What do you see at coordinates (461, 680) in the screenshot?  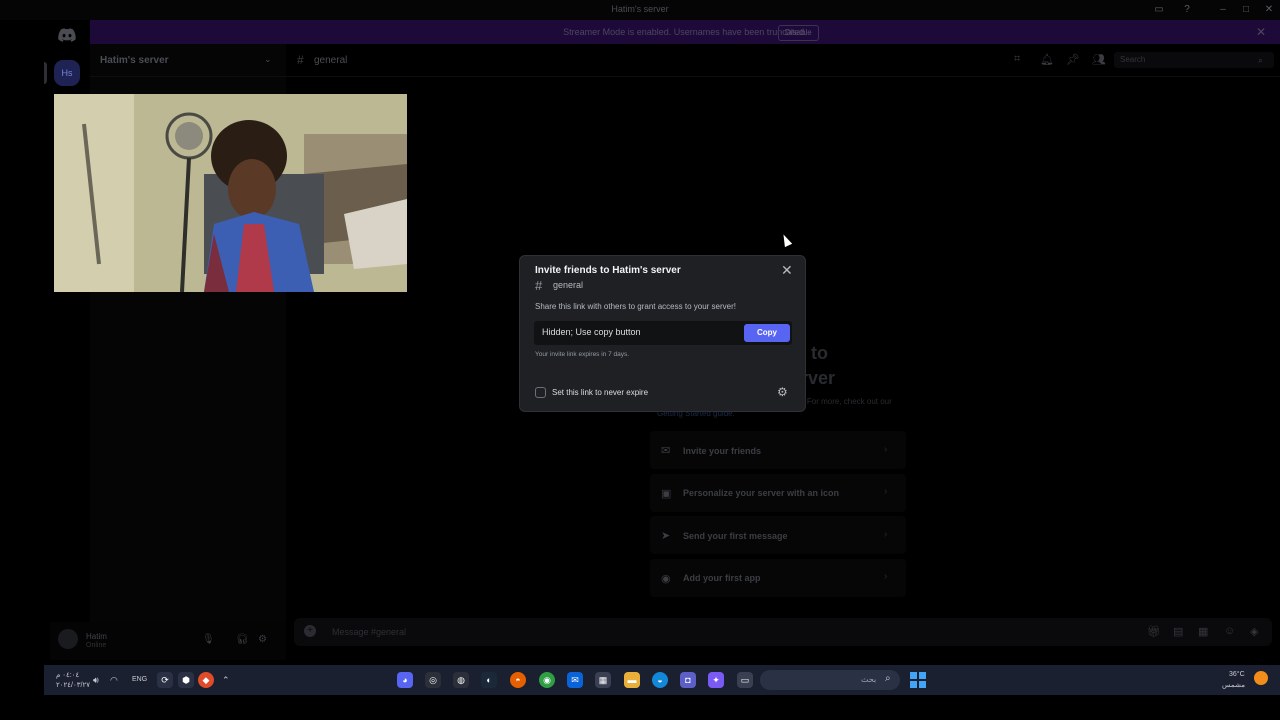 I see `taskbar-app-icon: ◍` at bounding box center [461, 680].